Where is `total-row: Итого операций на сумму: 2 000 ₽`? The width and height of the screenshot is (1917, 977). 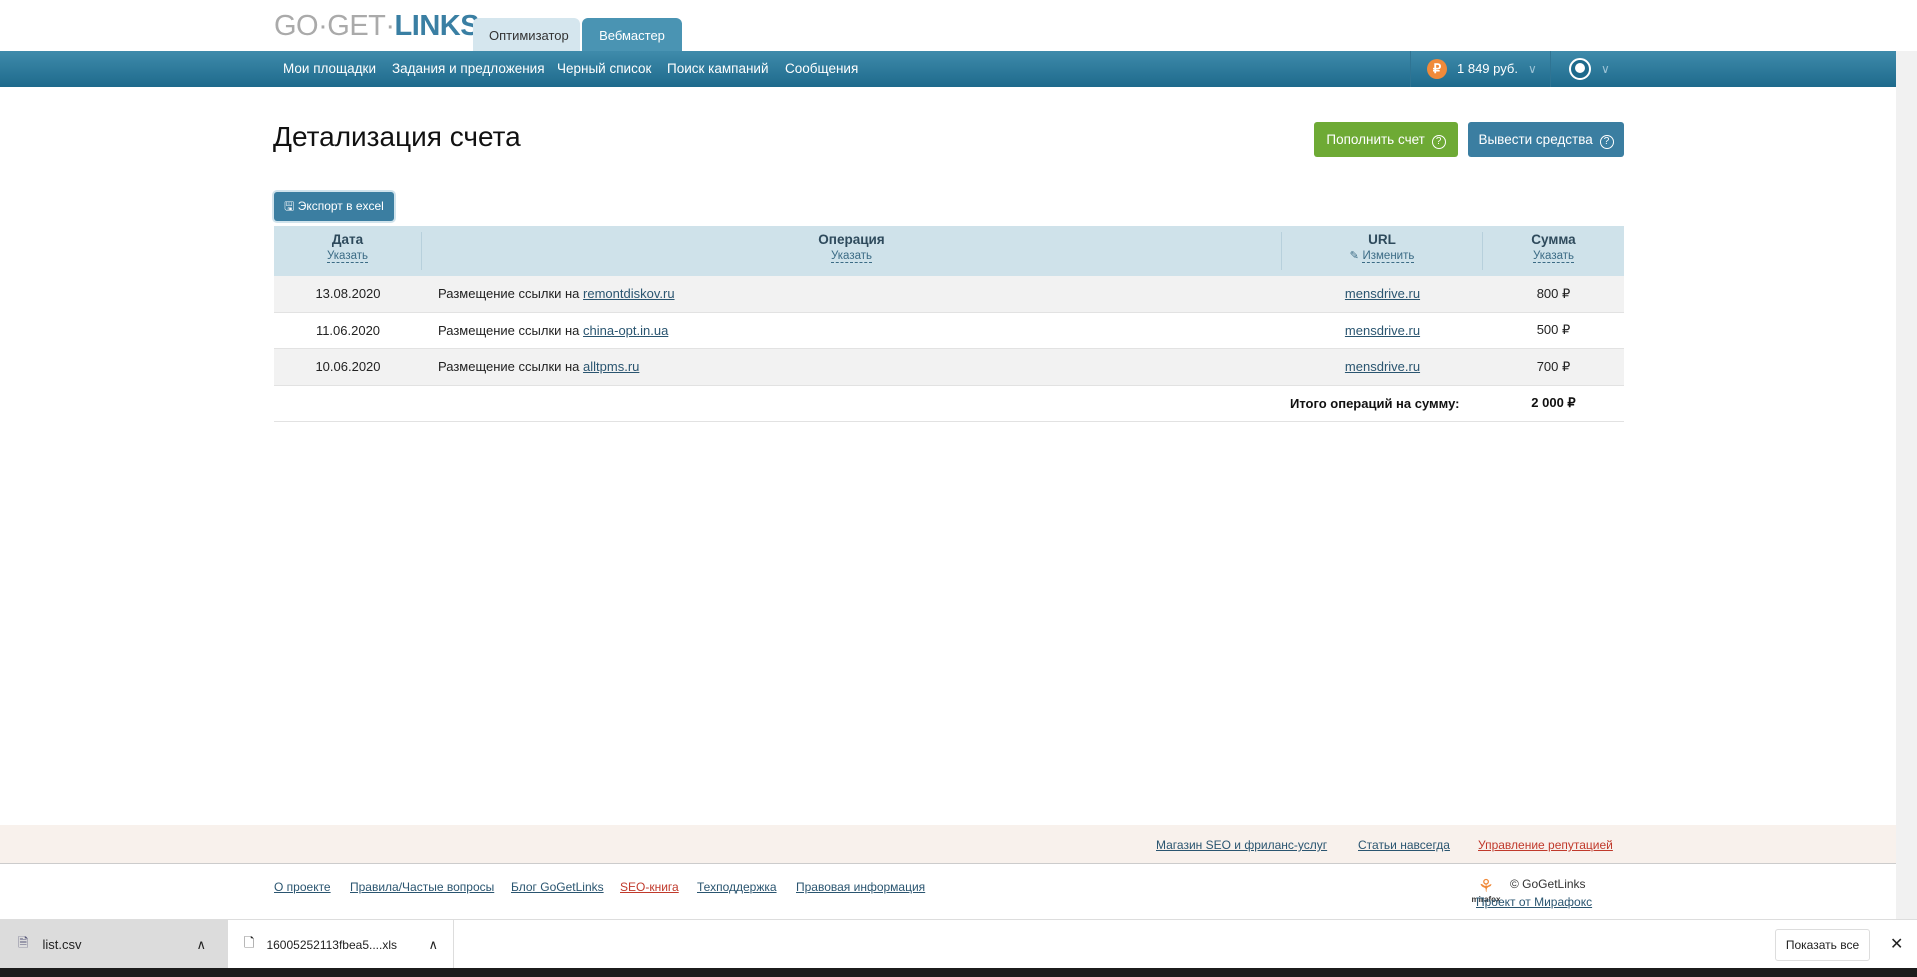 total-row: Итого операций на сумму: 2 000 ₽ is located at coordinates (949, 404).